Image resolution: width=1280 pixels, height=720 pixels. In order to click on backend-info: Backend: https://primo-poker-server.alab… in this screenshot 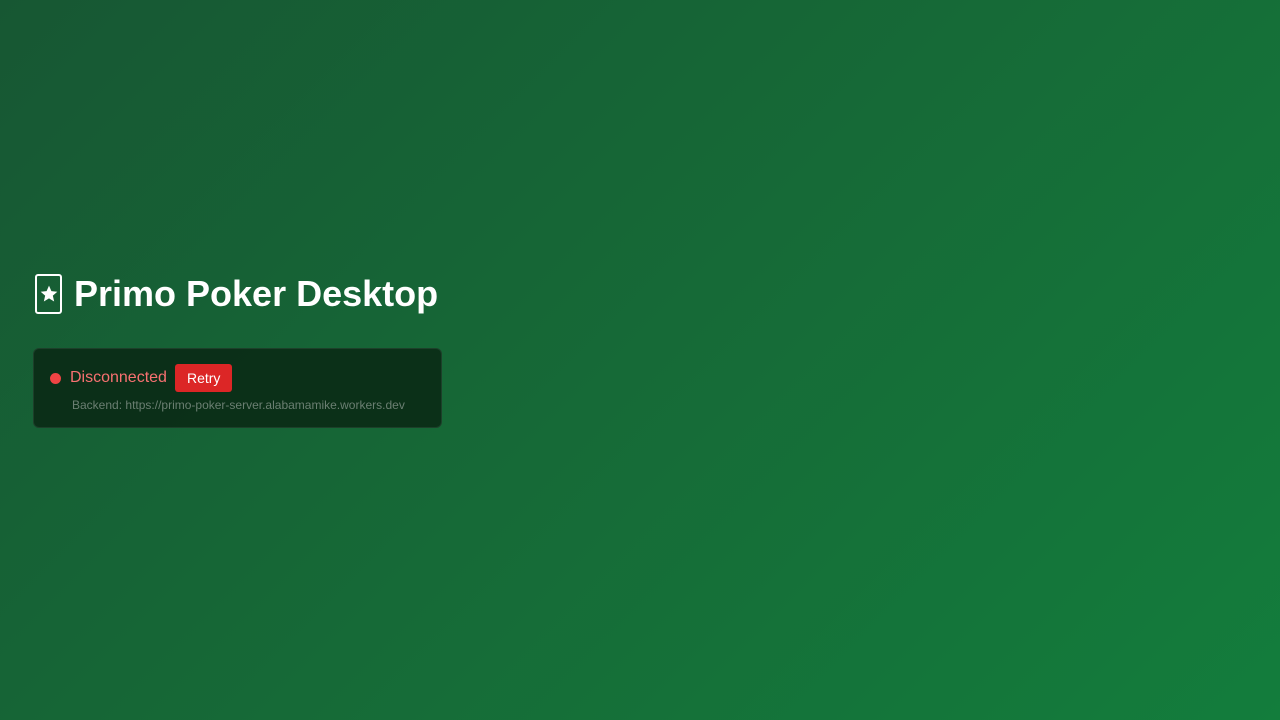, I will do `click(238, 405)`.